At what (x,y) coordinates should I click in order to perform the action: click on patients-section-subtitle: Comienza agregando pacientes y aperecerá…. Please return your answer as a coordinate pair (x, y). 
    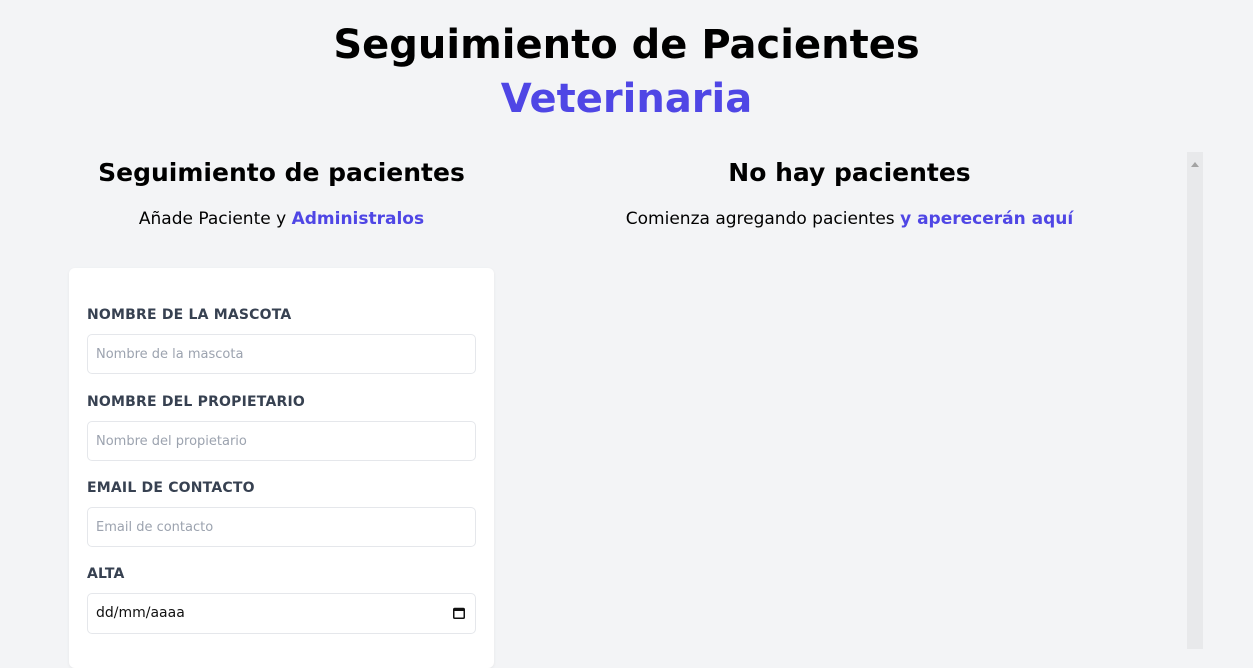
    Looking at the image, I should click on (849, 219).